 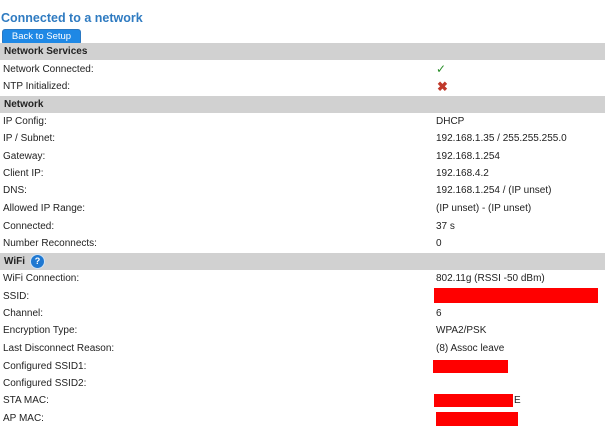 I want to click on row-dns: DNS: 192.168.1.254 / (IP unset), so click(x=302, y=190).